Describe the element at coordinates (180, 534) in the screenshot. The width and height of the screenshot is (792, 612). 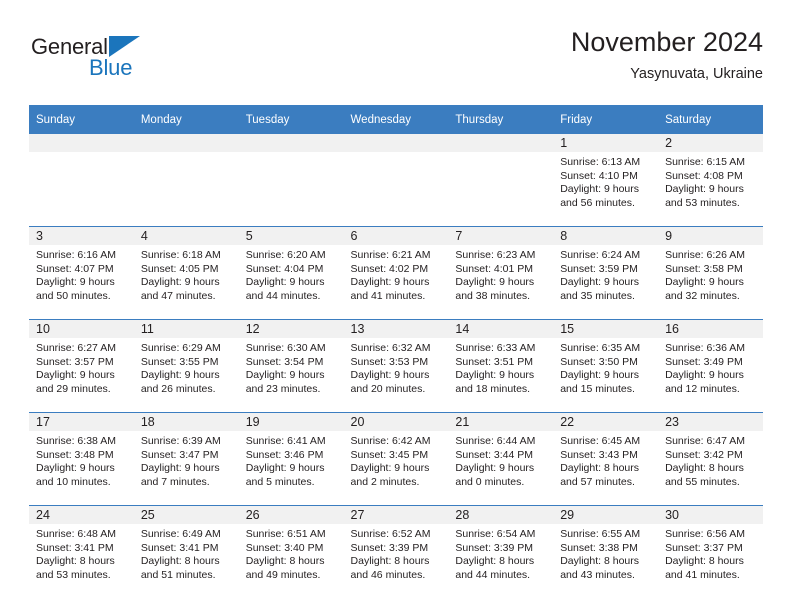
I see `sunrise-text: Sunrise: 6:49 AM` at that location.